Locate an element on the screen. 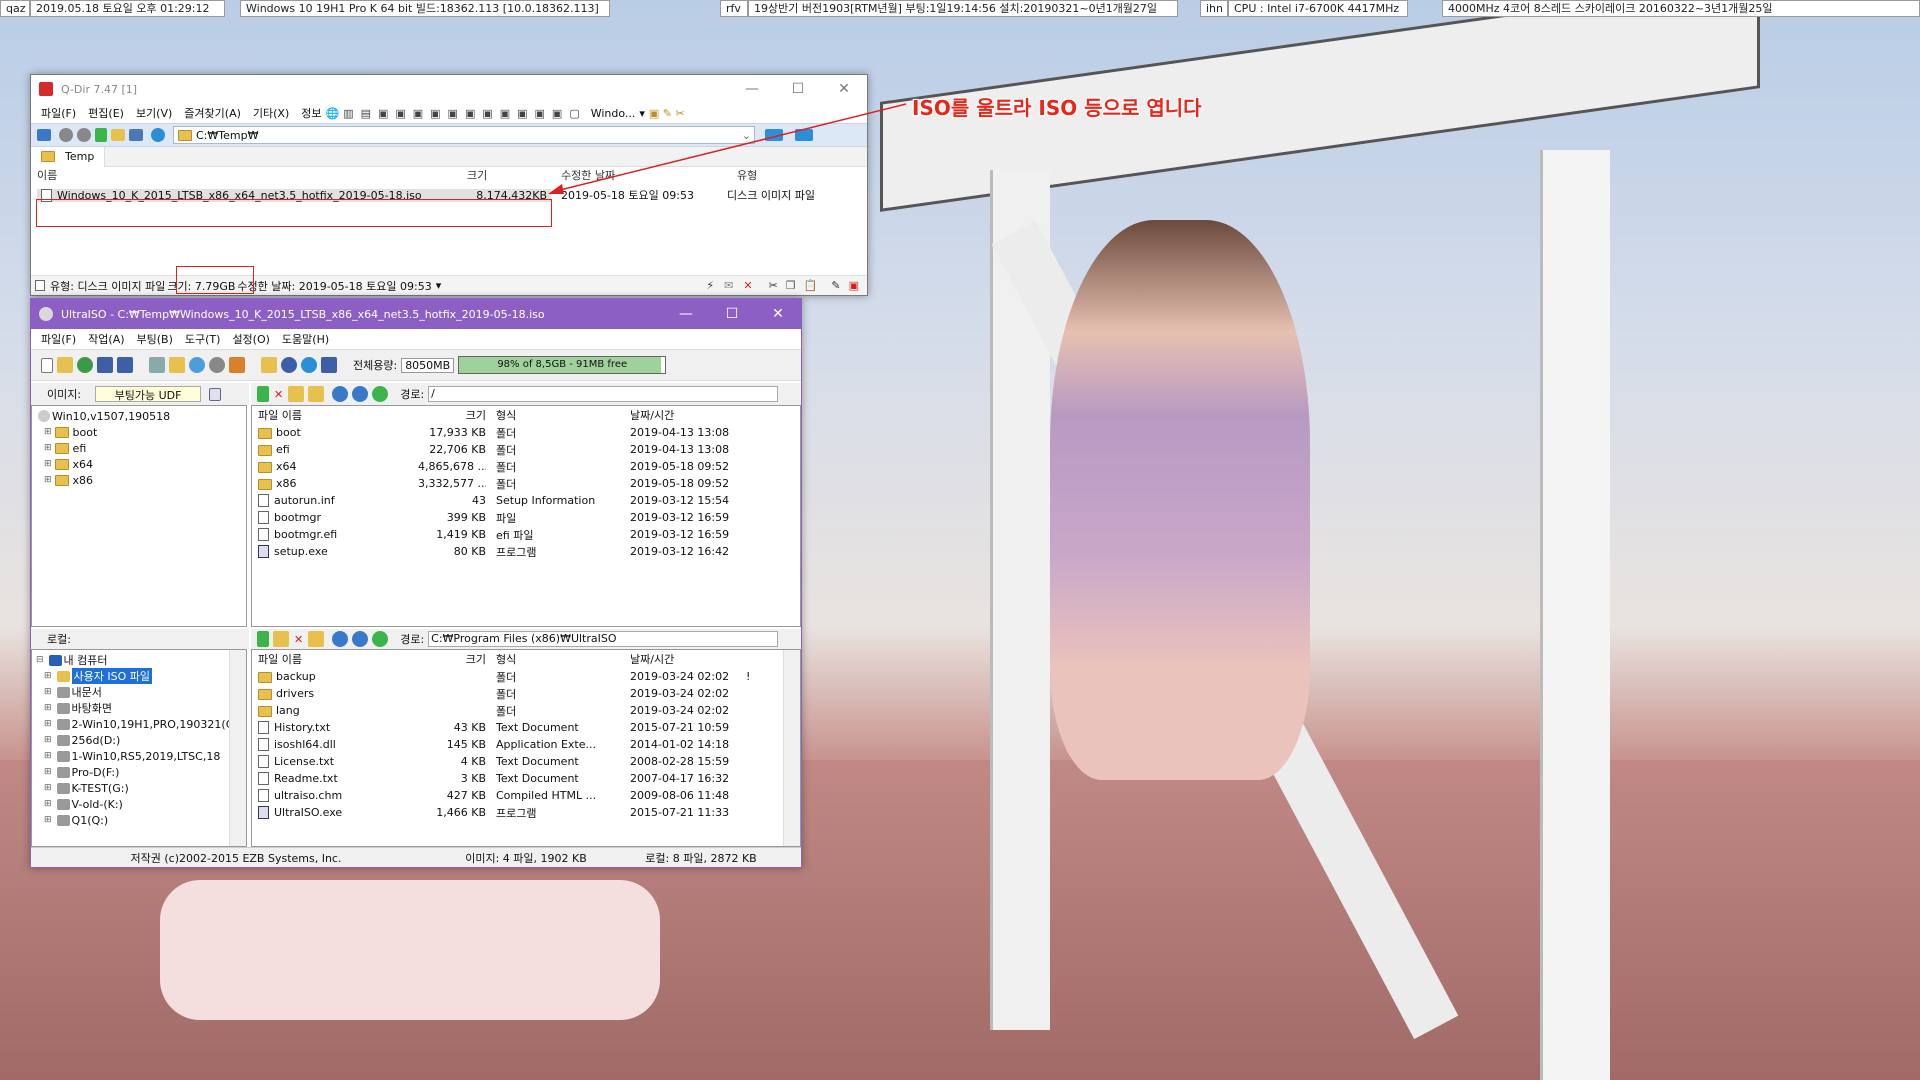 Image resolution: width=1920 pixels, height=1080 pixels. local-tree-item: ⊞ 사용자 ISO 파일 is located at coordinates (139, 676).